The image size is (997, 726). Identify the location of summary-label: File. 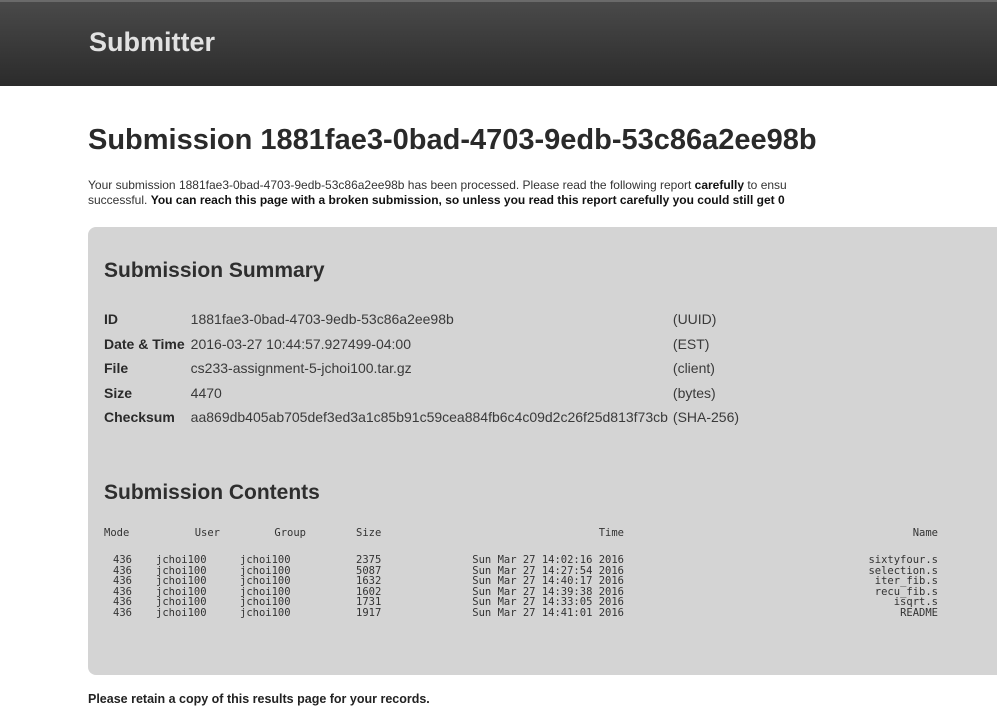
(116, 368).